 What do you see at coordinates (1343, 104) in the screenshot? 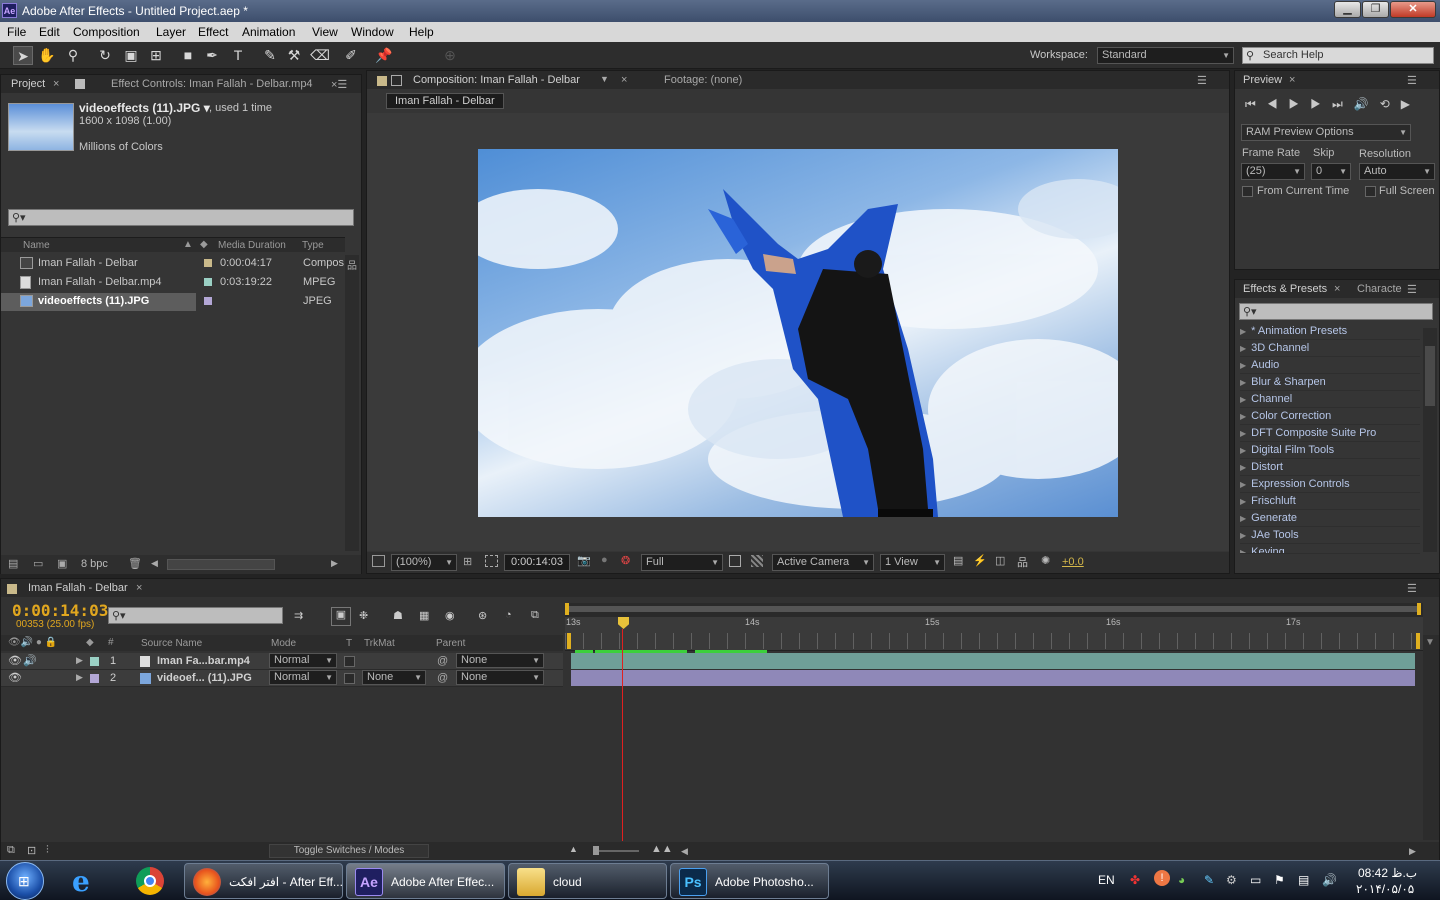
I see `last-frame-icon: ⏭` at bounding box center [1343, 104].